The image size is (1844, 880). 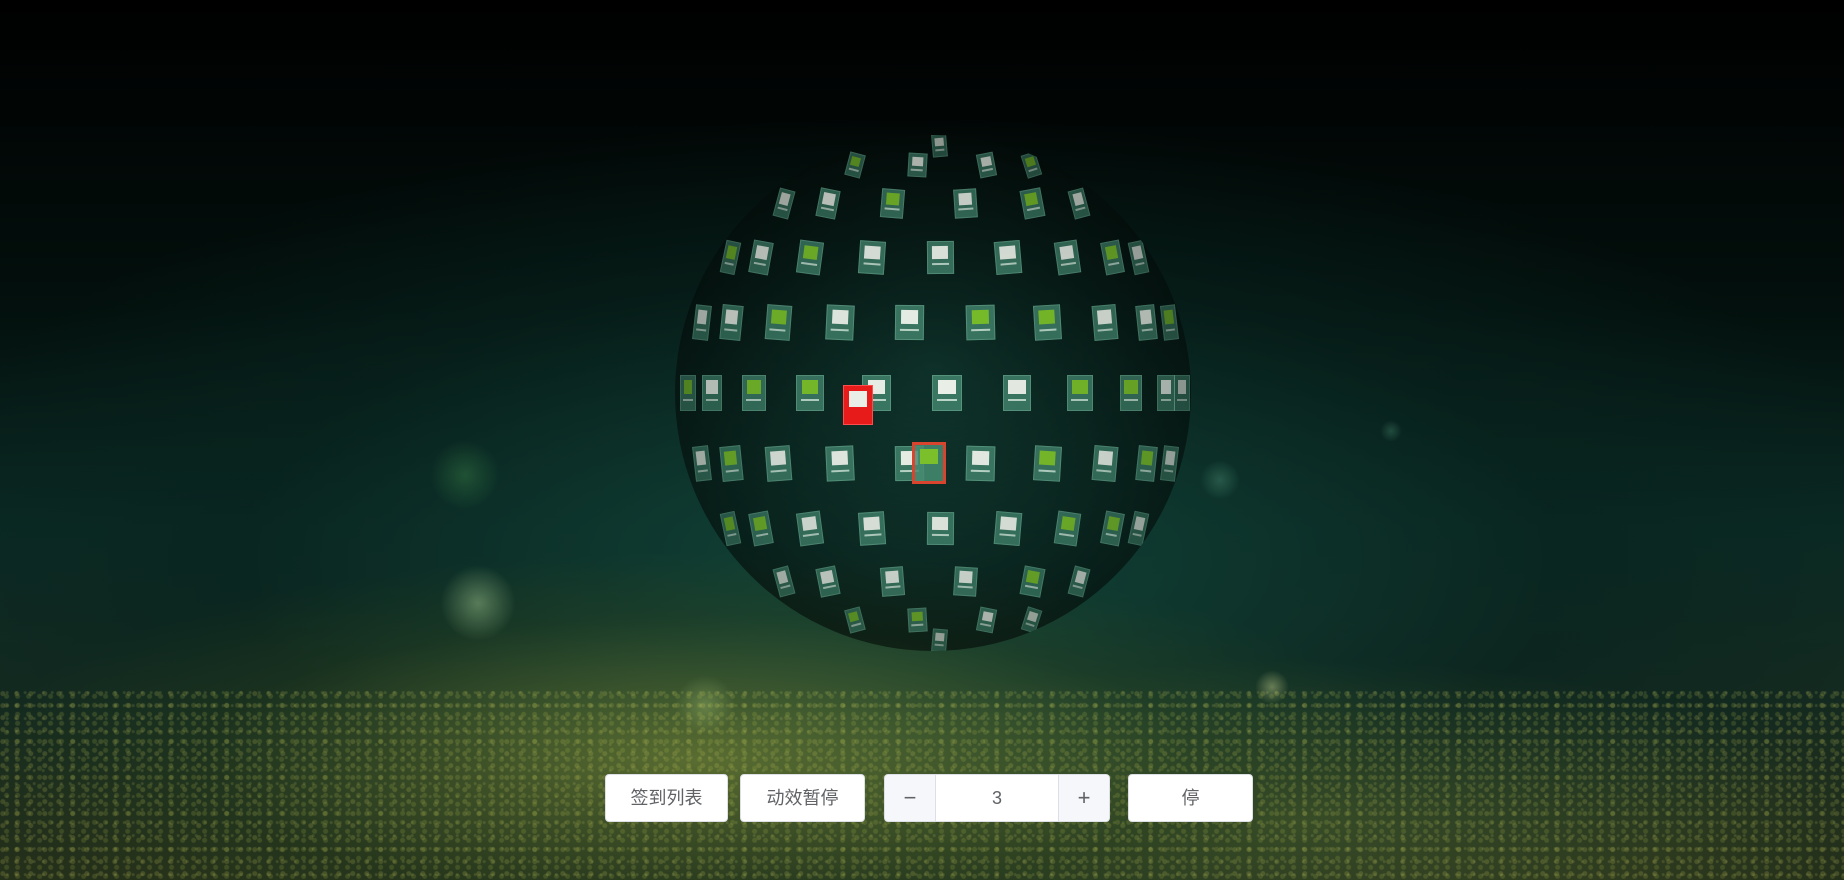 I want to click on pause-effect-button: 动效暂停, so click(x=802, y=798).